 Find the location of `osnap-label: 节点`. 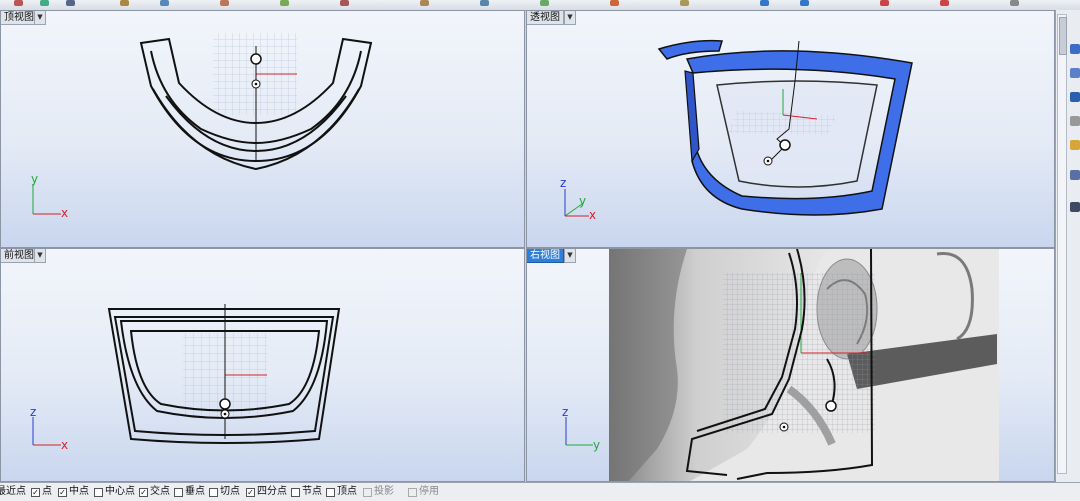

osnap-label: 节点 is located at coordinates (312, 491).